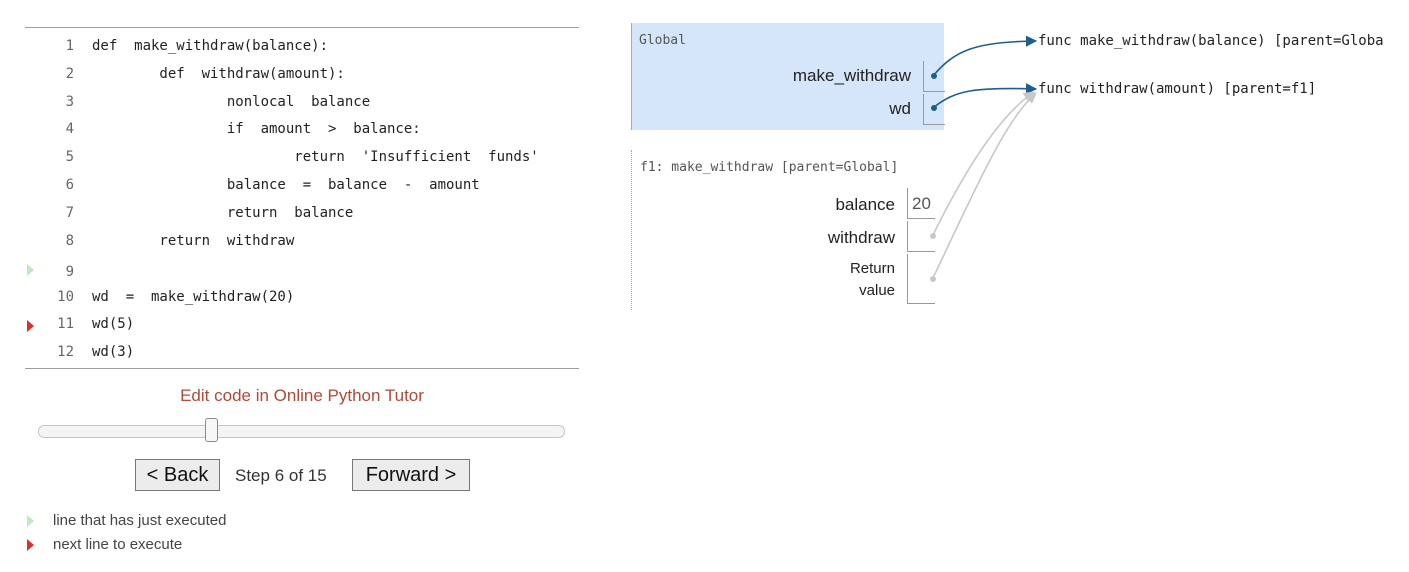 The height and width of the screenshot is (572, 1409). I want to click on line-number: 8, so click(69, 241).